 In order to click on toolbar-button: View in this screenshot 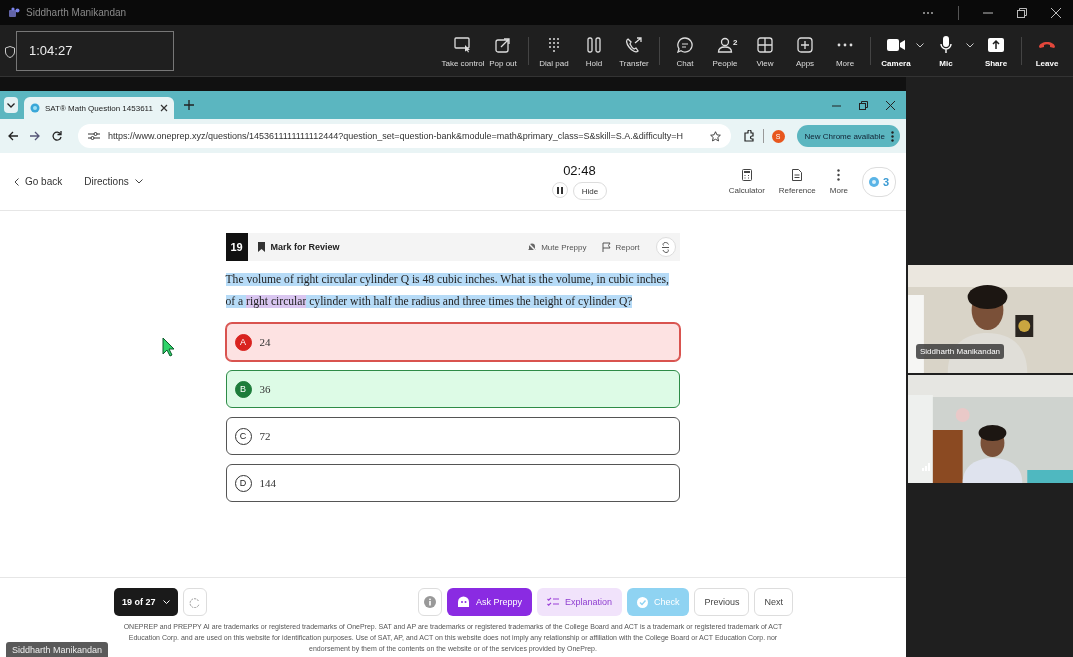, I will do `click(765, 50)`.